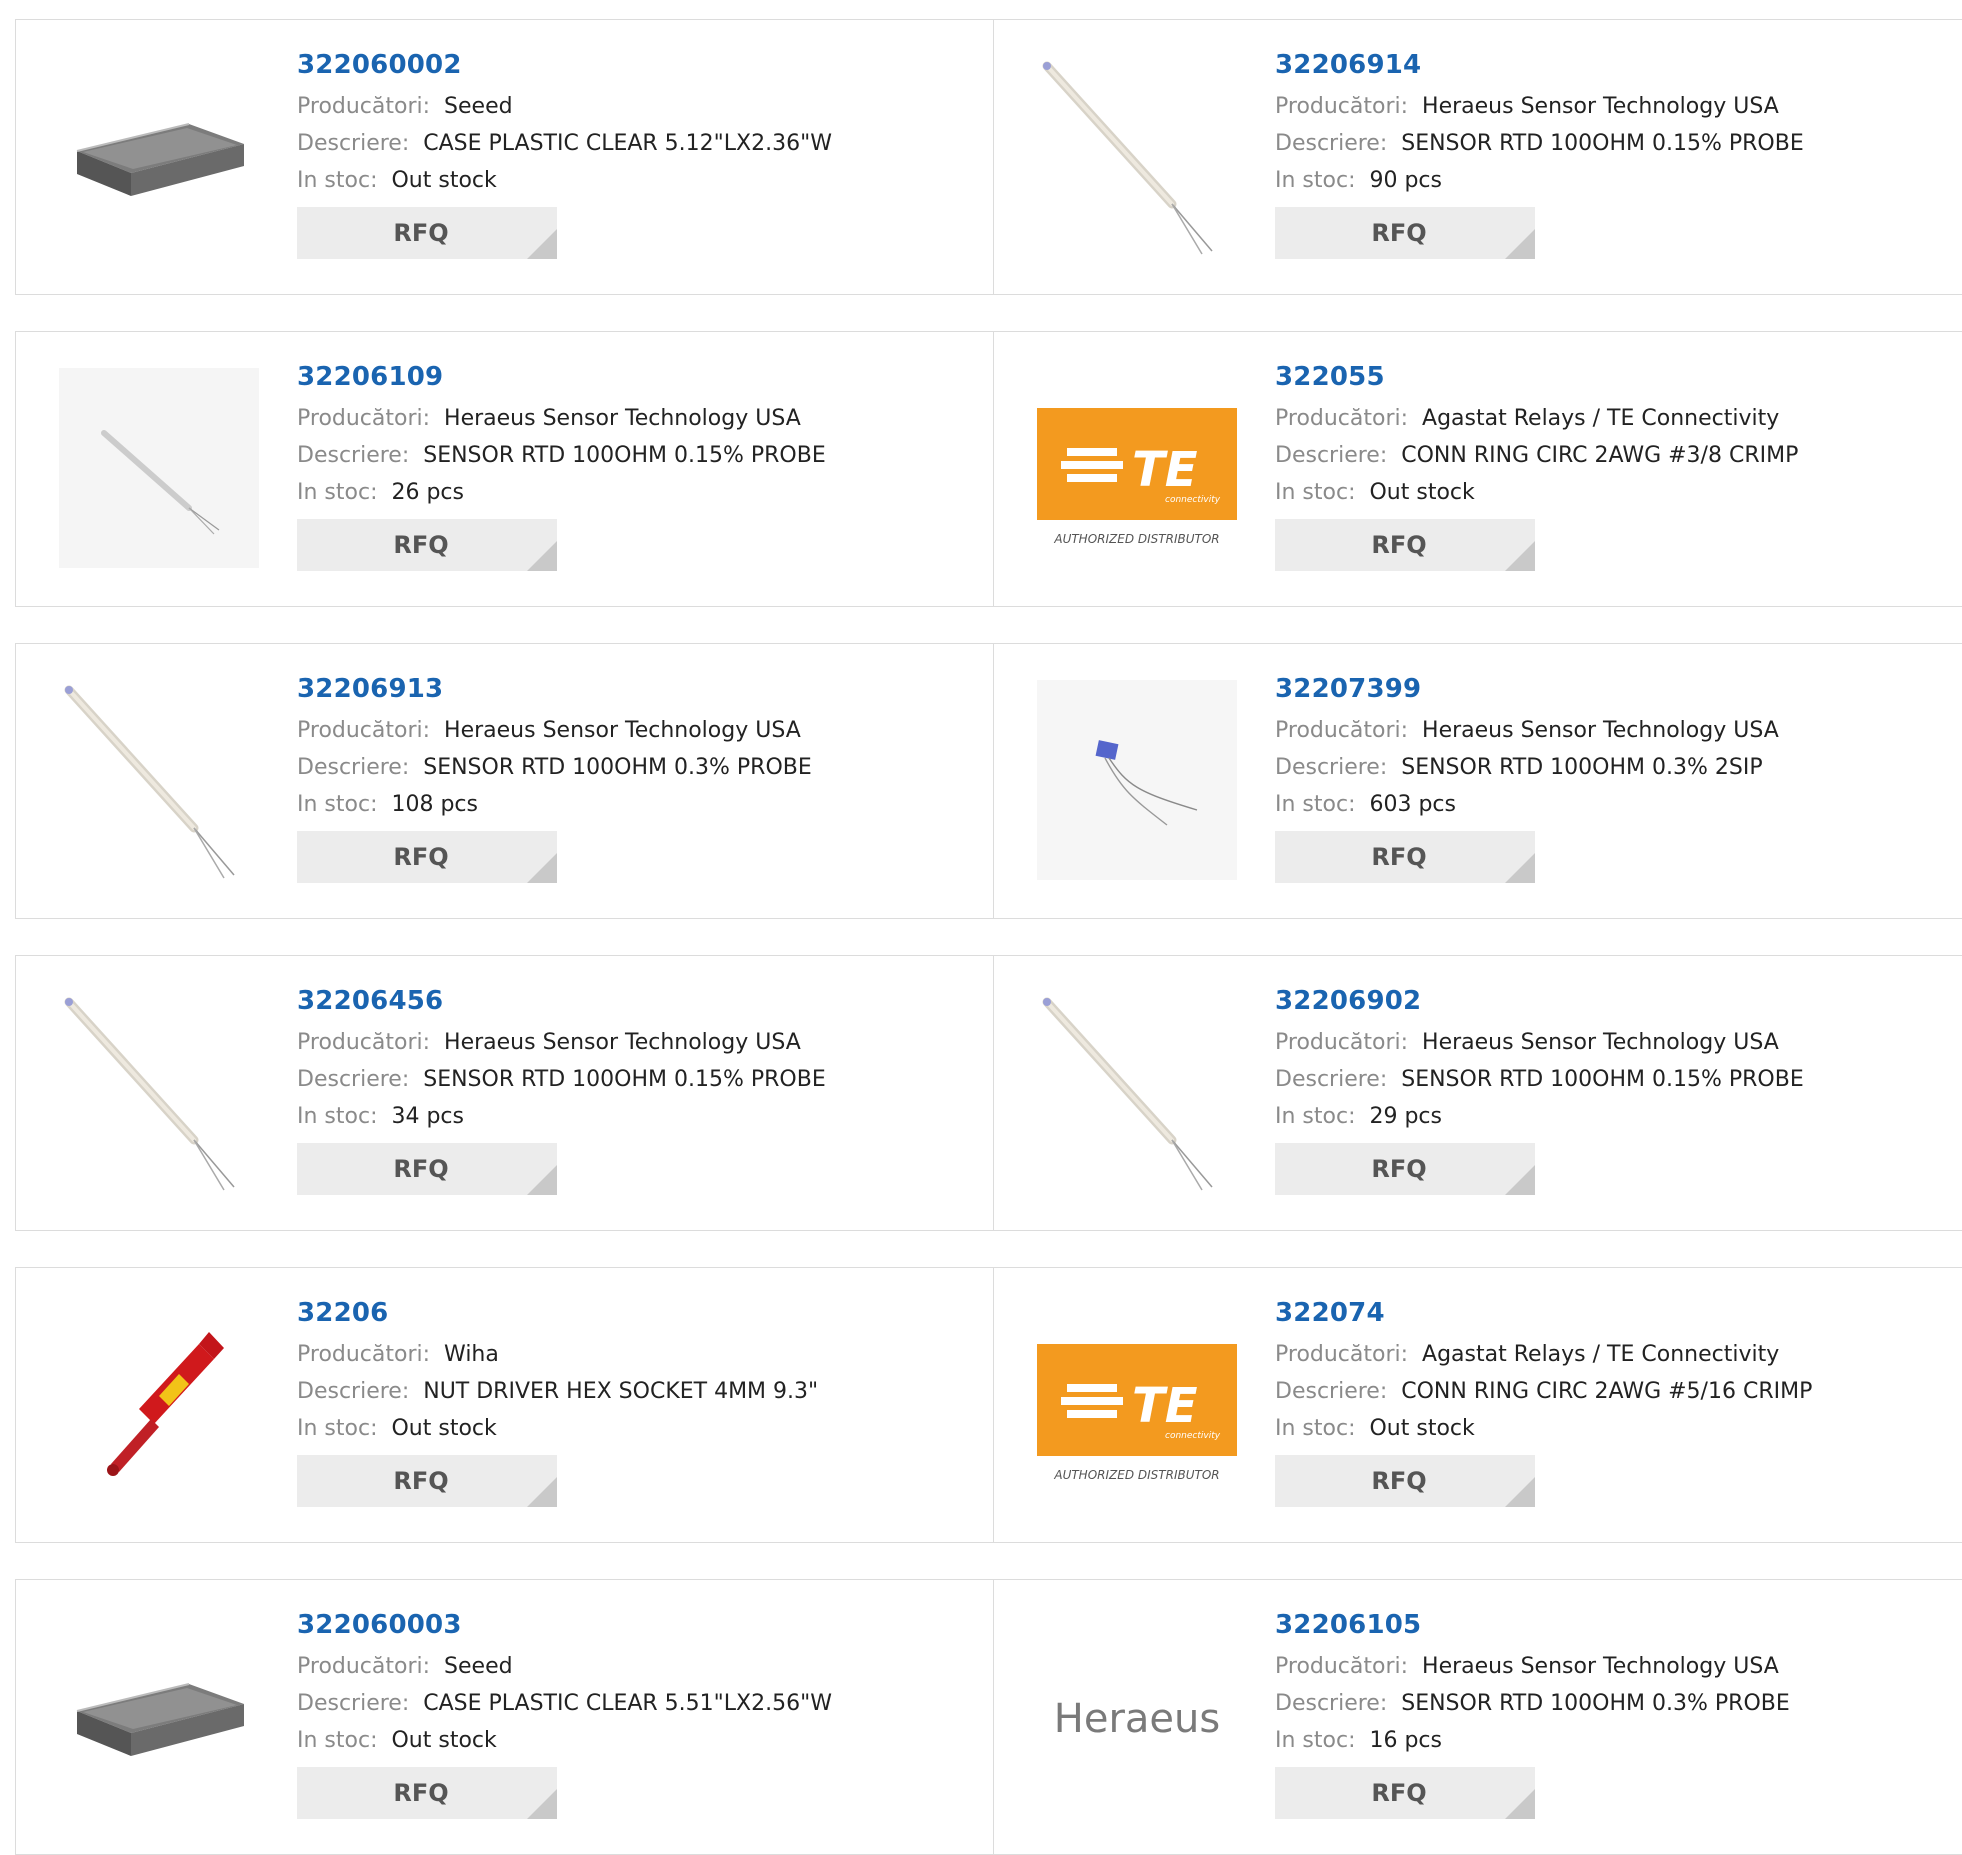  What do you see at coordinates (557, 1354) in the screenshot?
I see `manufacturer-line: Producători: Wiha` at bounding box center [557, 1354].